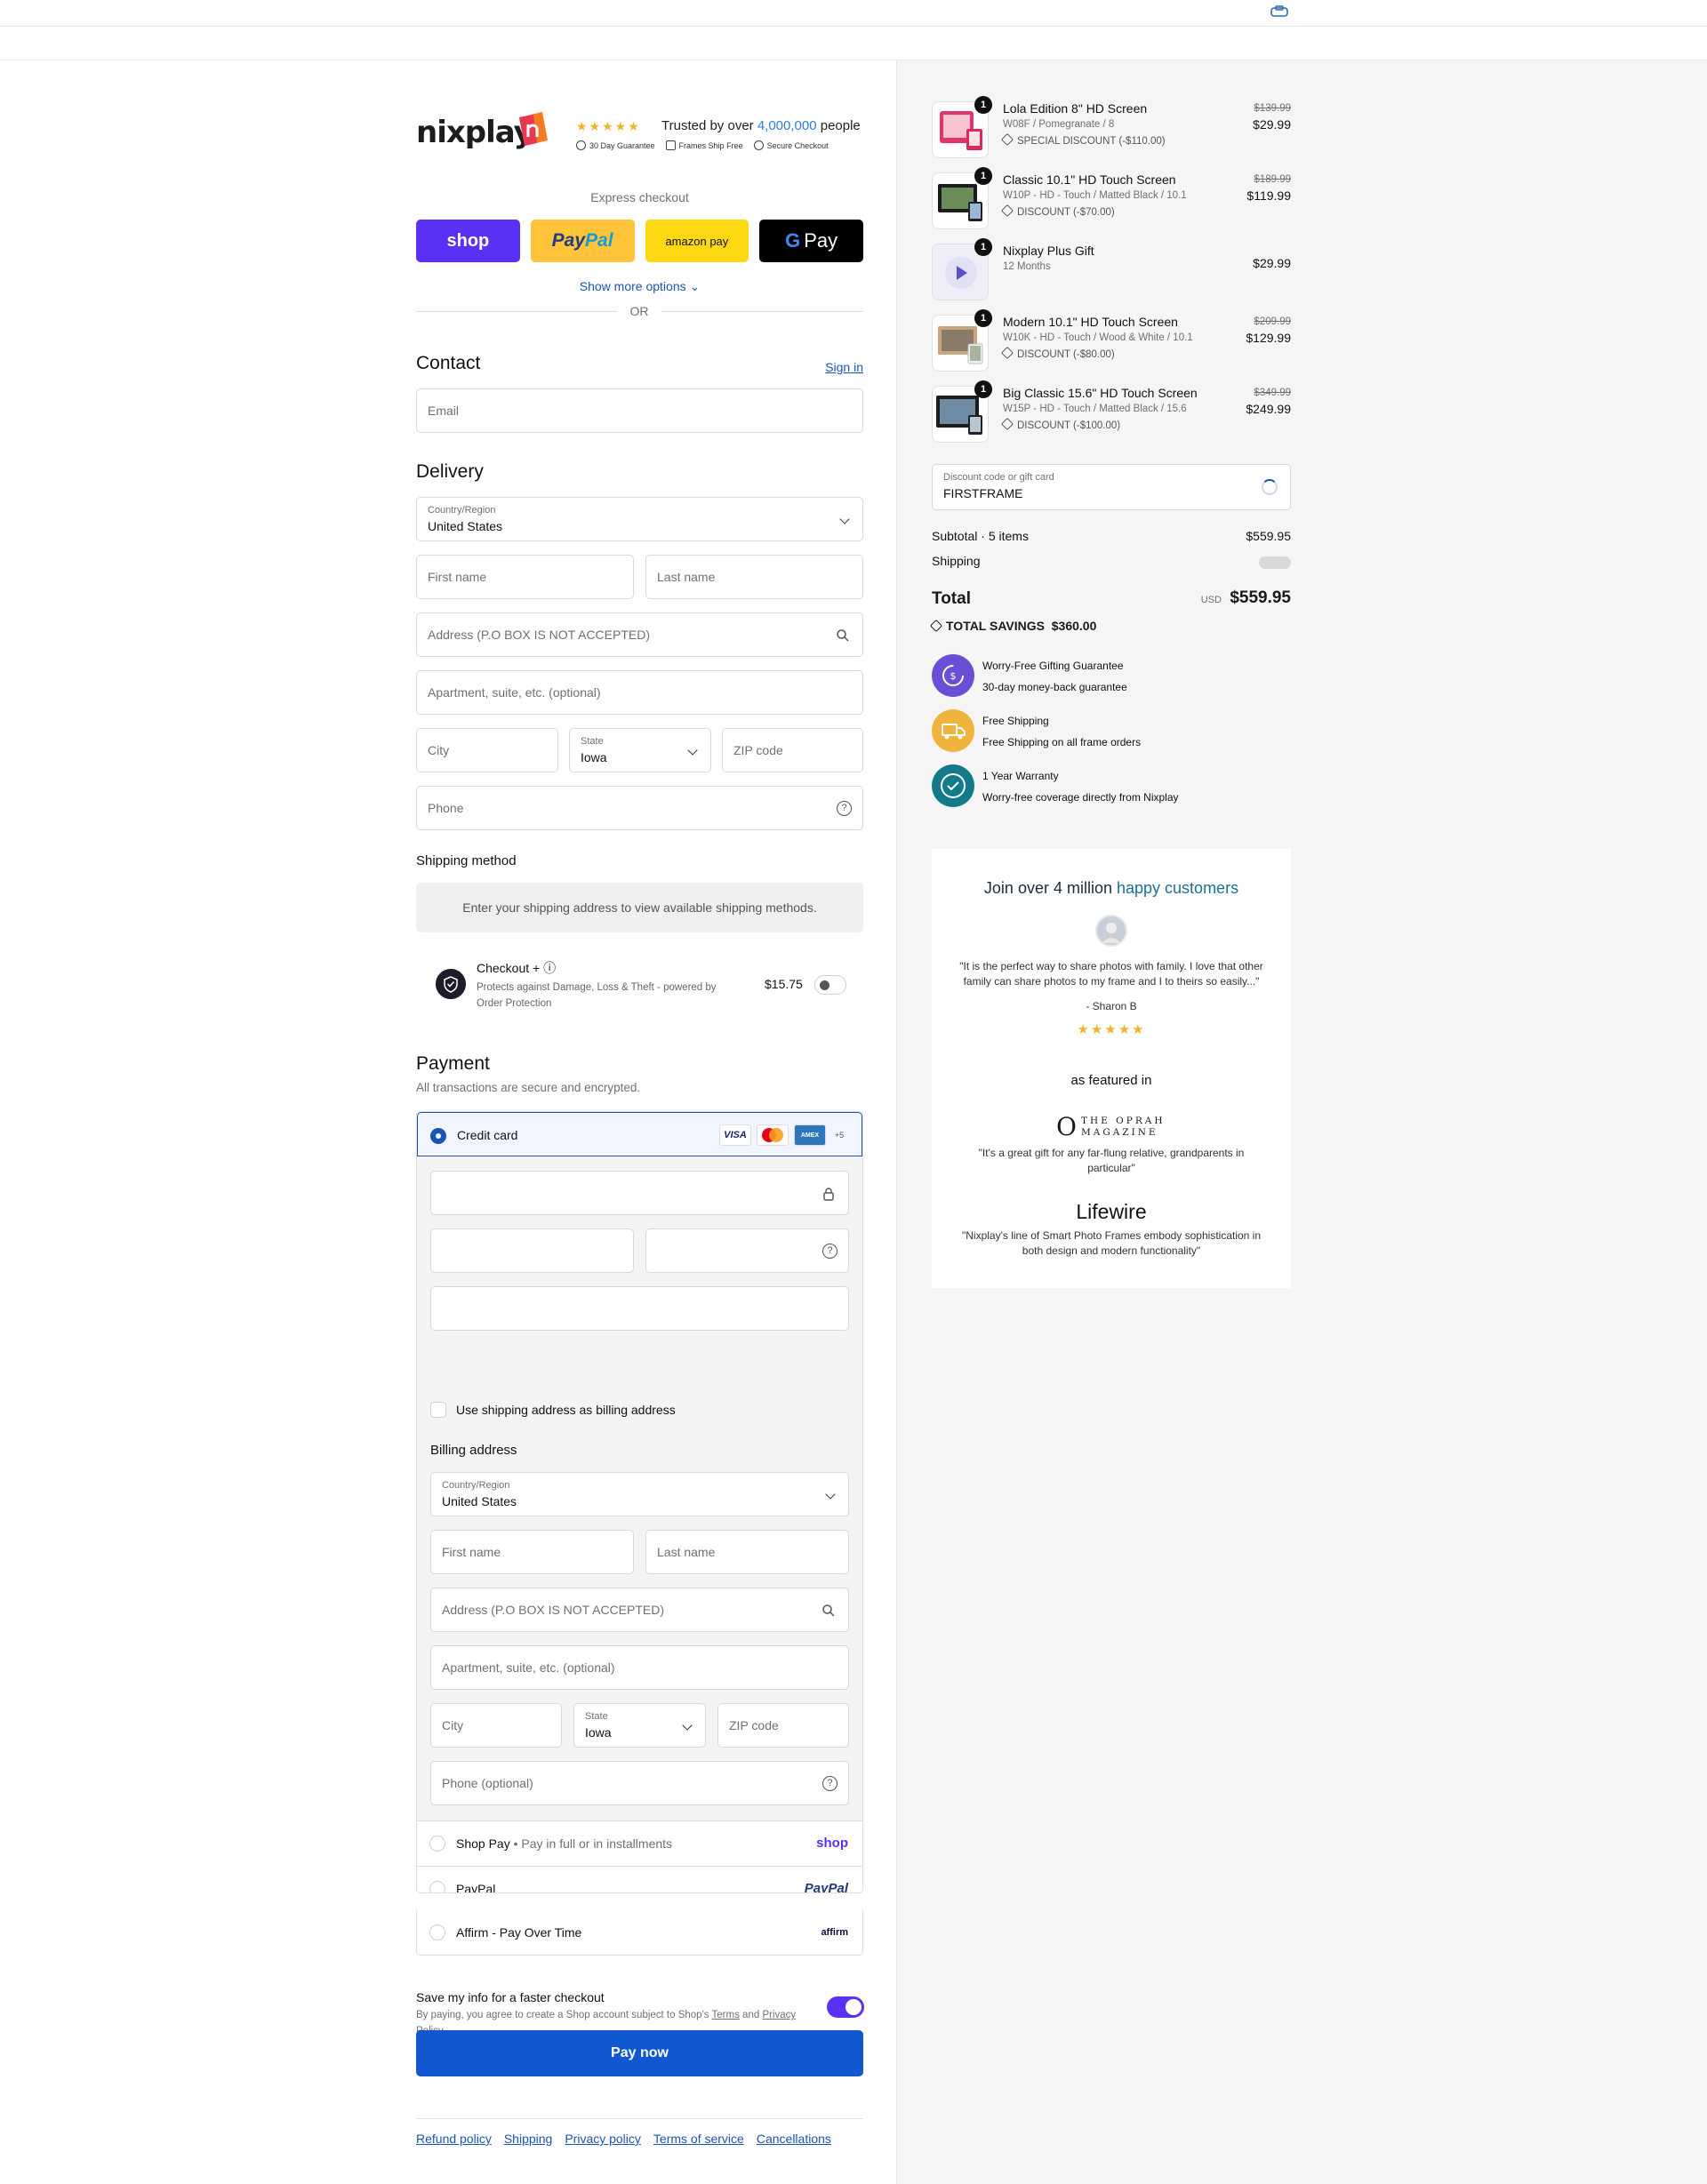  Describe the element at coordinates (453, 1063) in the screenshot. I see `payment-title: Payment` at that location.